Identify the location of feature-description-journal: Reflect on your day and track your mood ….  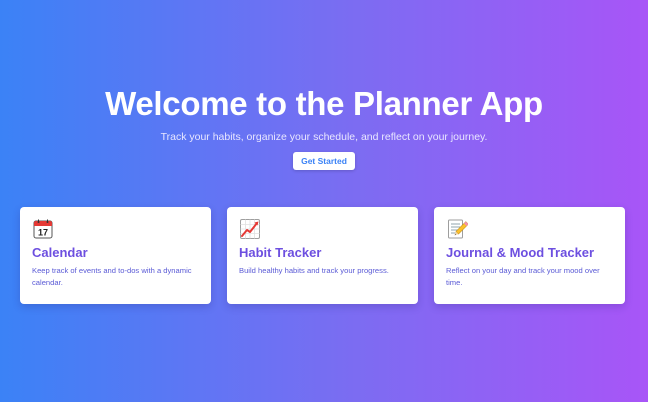
(523, 276).